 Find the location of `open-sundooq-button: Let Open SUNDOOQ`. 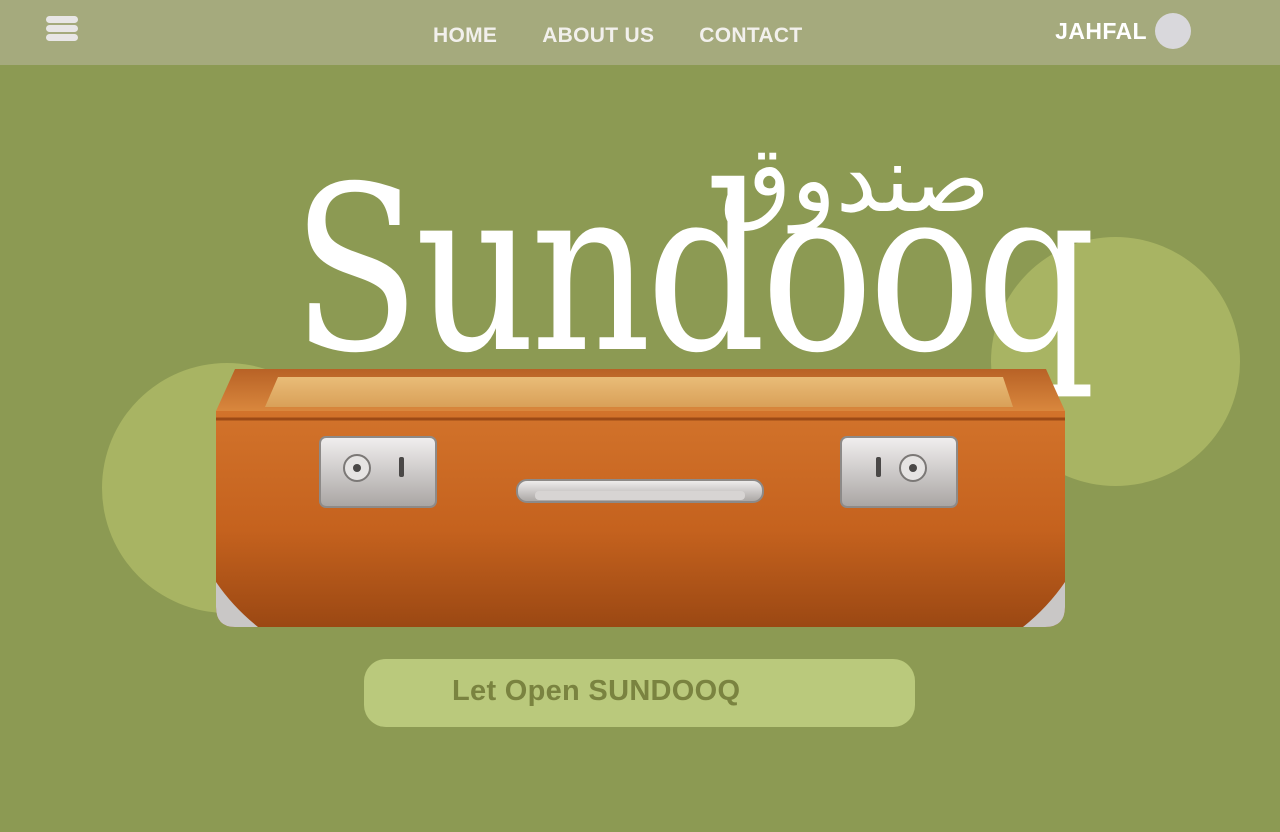

open-sundooq-button: Let Open SUNDOOQ is located at coordinates (639, 693).